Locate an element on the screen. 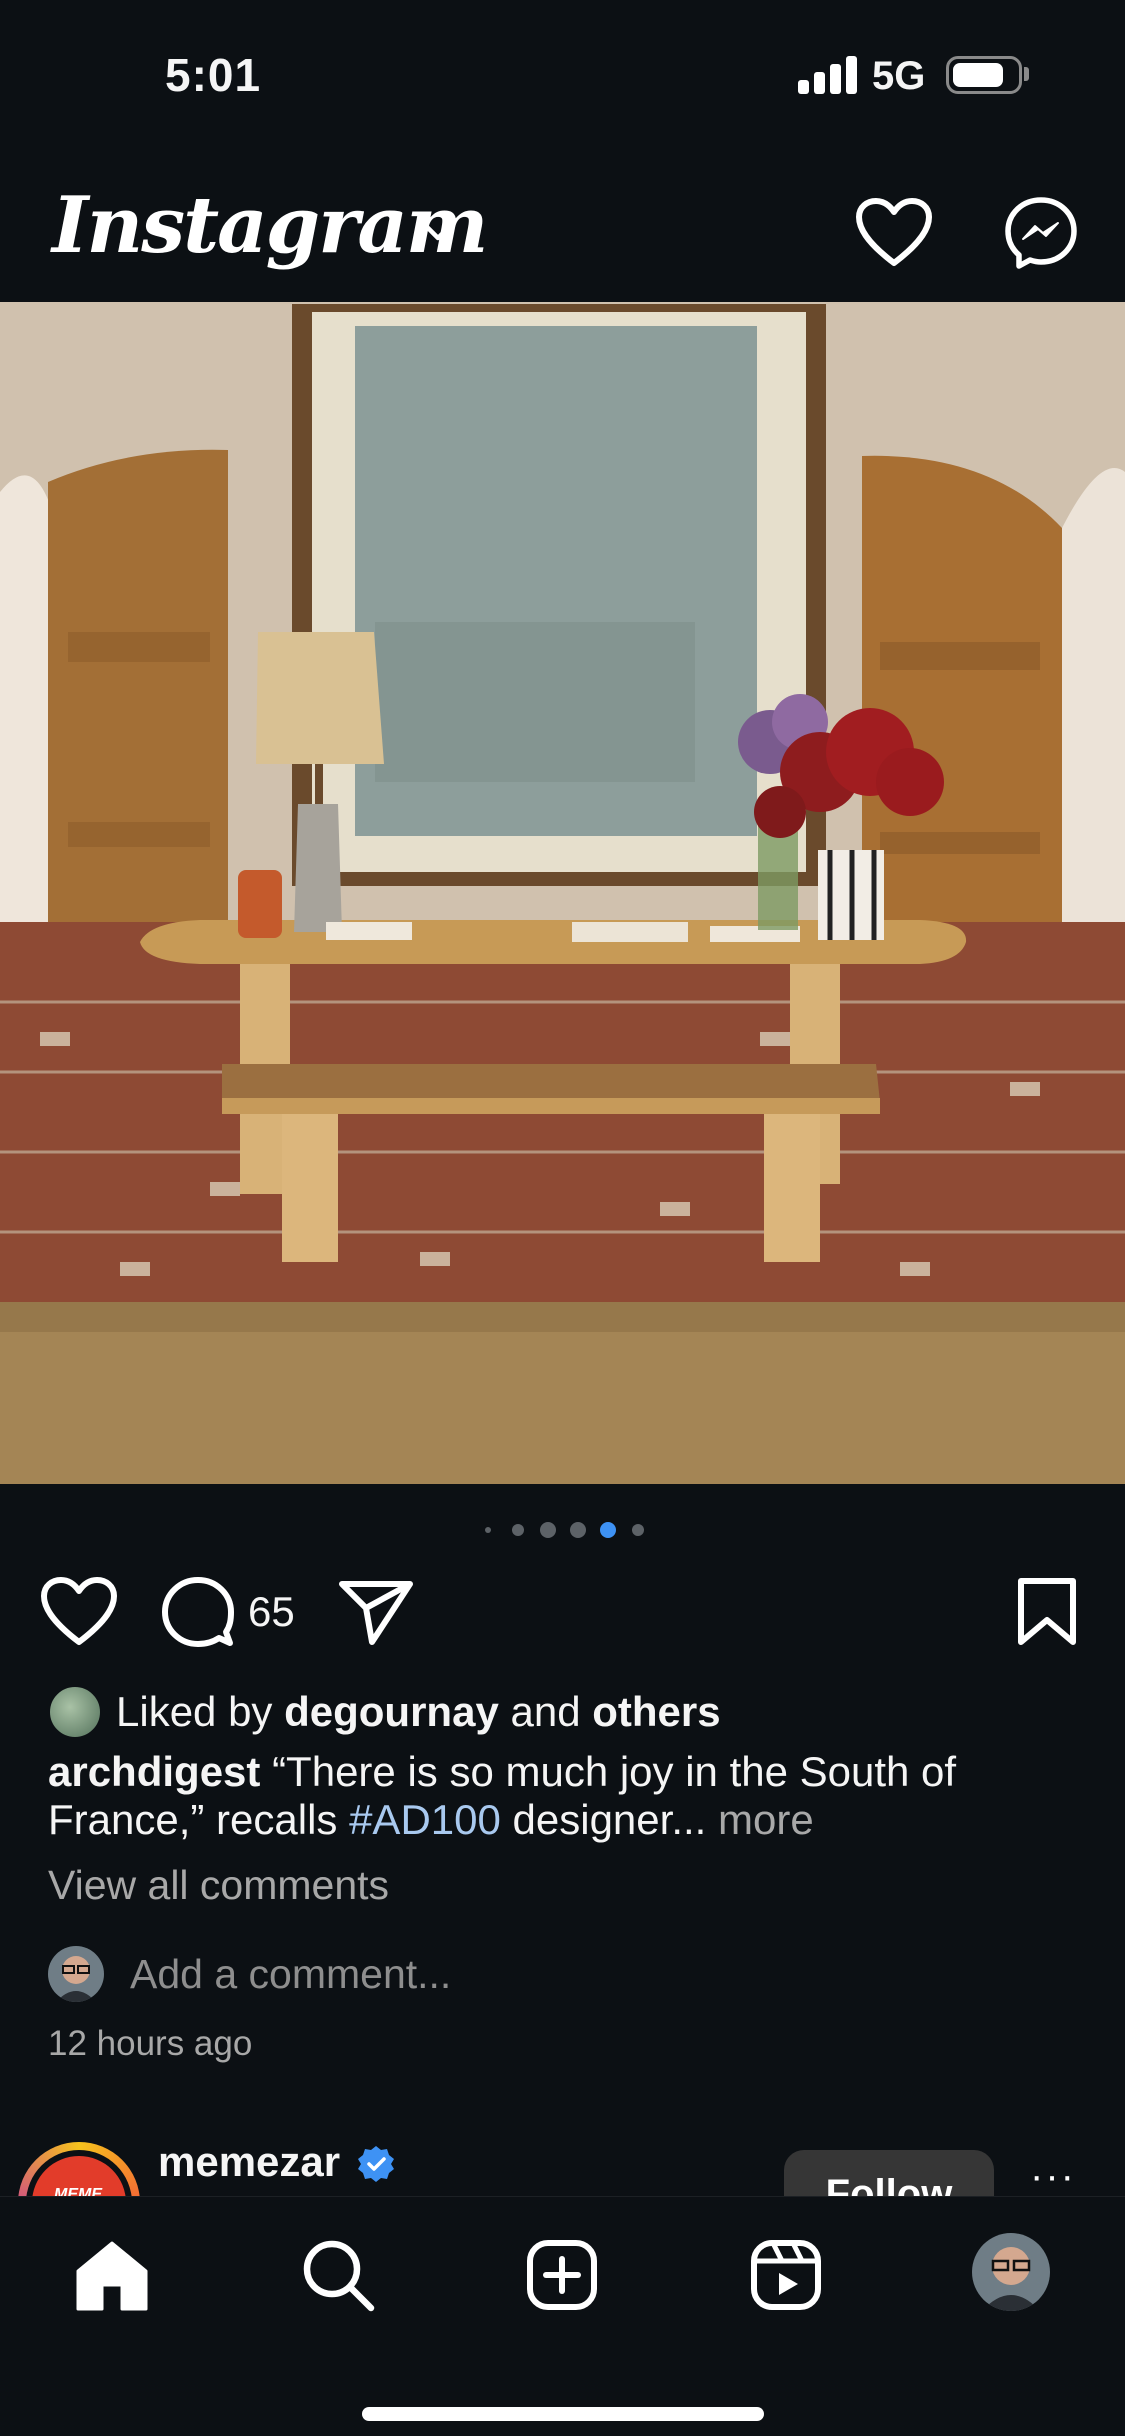 This screenshot has height=2436, width=1125. follow-button: Follow is located at coordinates (889, 2173).